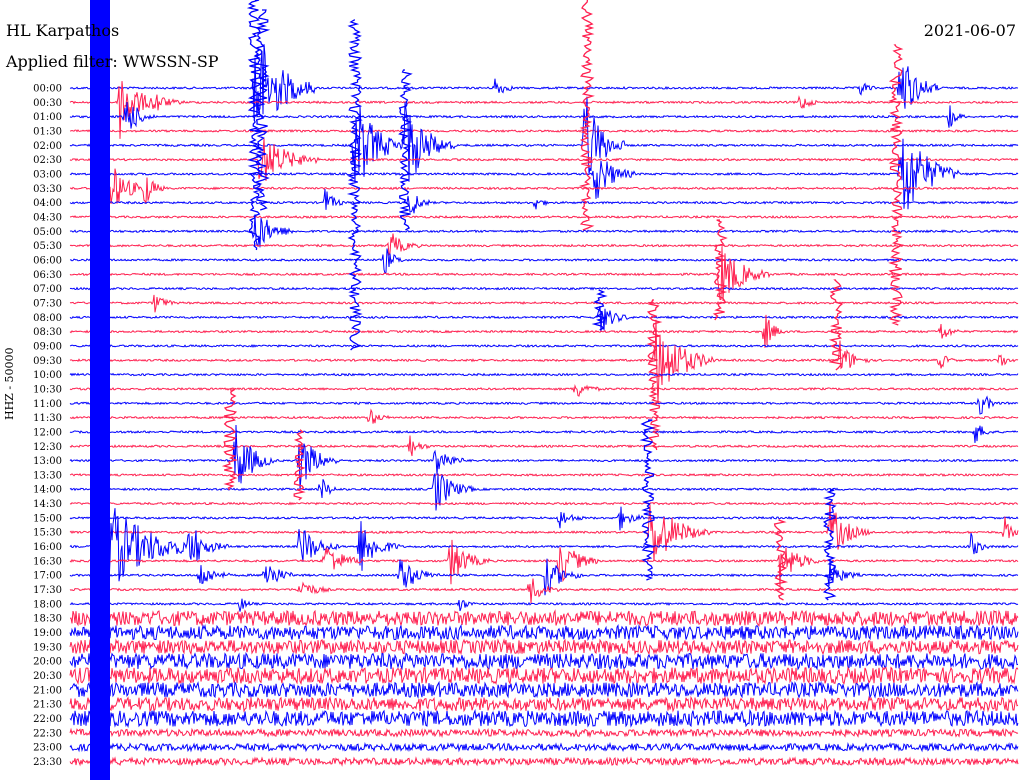 Image resolution: width=1024 pixels, height=780 pixels. Describe the element at coordinates (47, 261) in the screenshot. I see `time-label: 06:00` at that location.